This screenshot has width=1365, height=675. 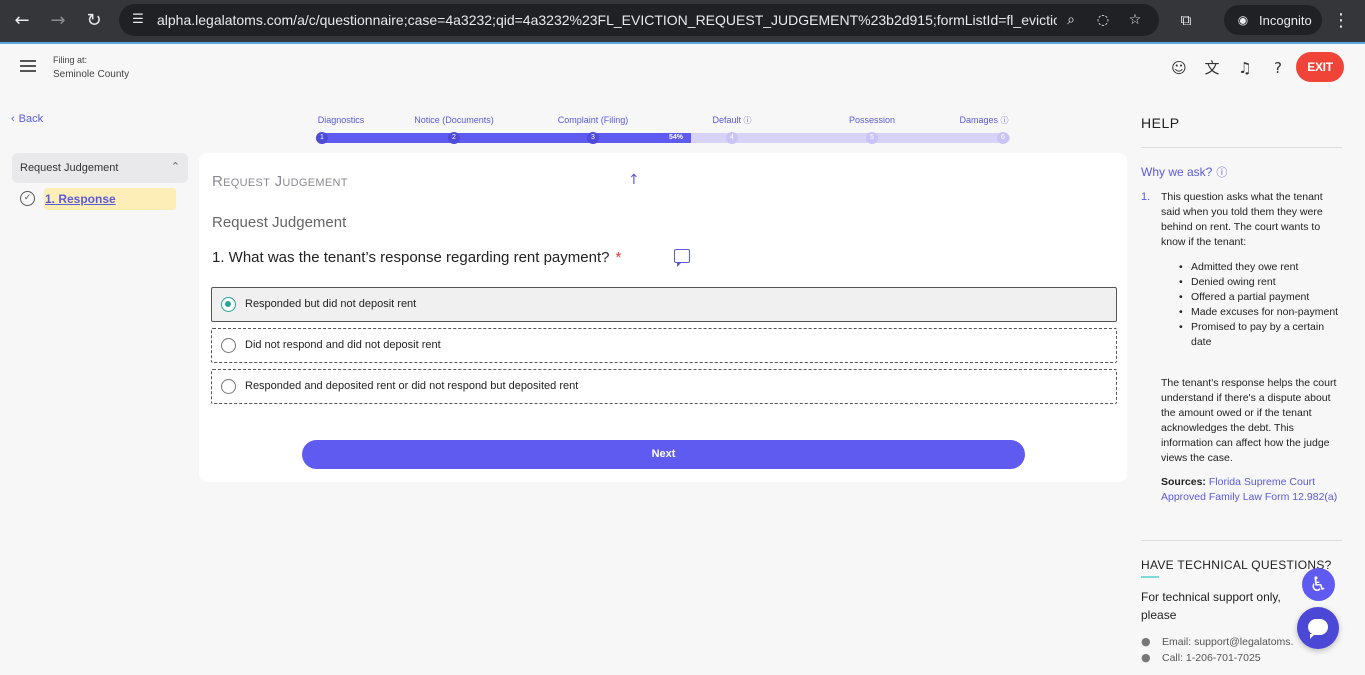 I want to click on progress-fill, so click(x=503, y=138).